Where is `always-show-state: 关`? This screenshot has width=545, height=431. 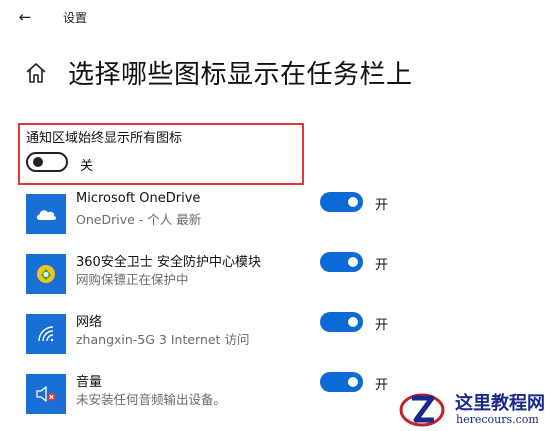
always-show-state: 关 is located at coordinates (87, 166).